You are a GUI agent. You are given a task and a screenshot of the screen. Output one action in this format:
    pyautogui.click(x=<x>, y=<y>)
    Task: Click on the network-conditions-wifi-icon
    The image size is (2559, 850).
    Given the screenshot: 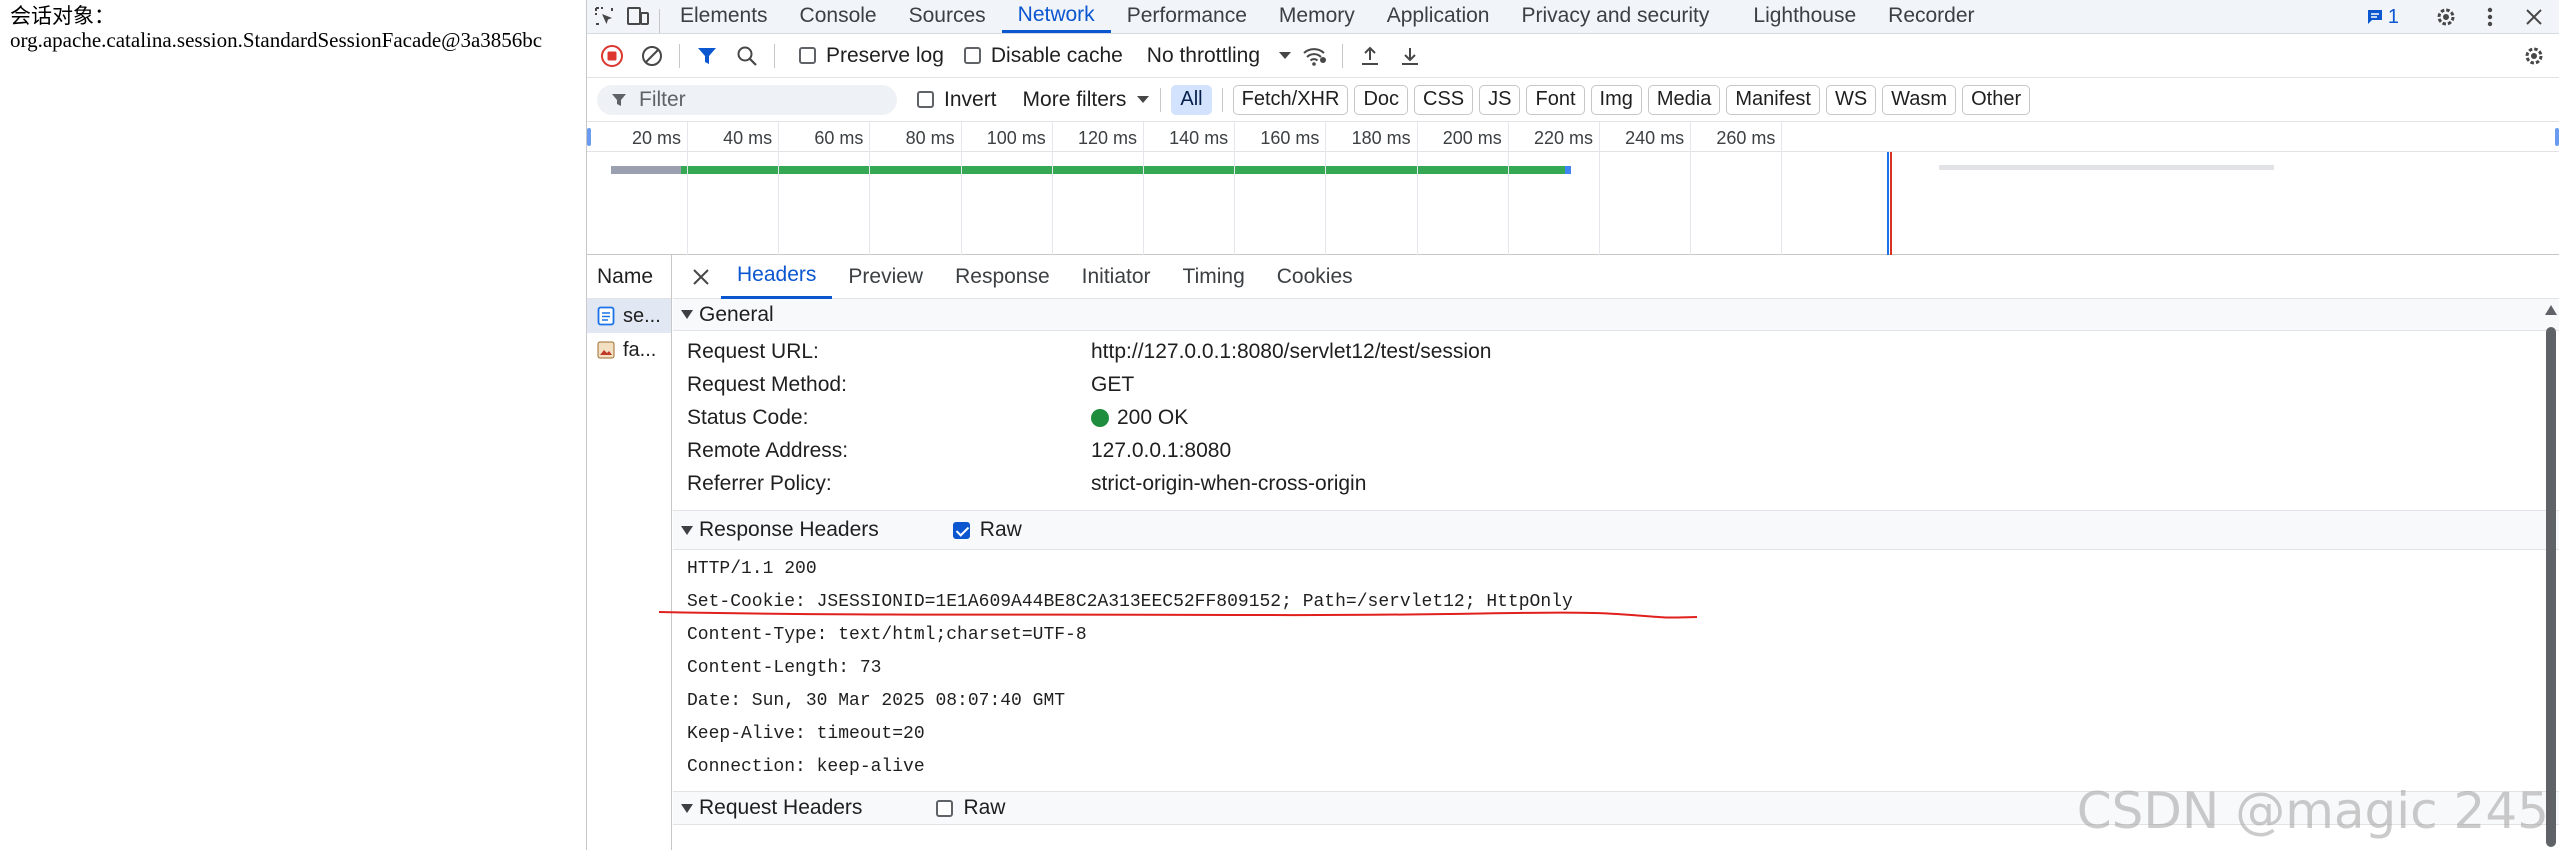 What is the action you would take?
    pyautogui.click(x=1315, y=56)
    